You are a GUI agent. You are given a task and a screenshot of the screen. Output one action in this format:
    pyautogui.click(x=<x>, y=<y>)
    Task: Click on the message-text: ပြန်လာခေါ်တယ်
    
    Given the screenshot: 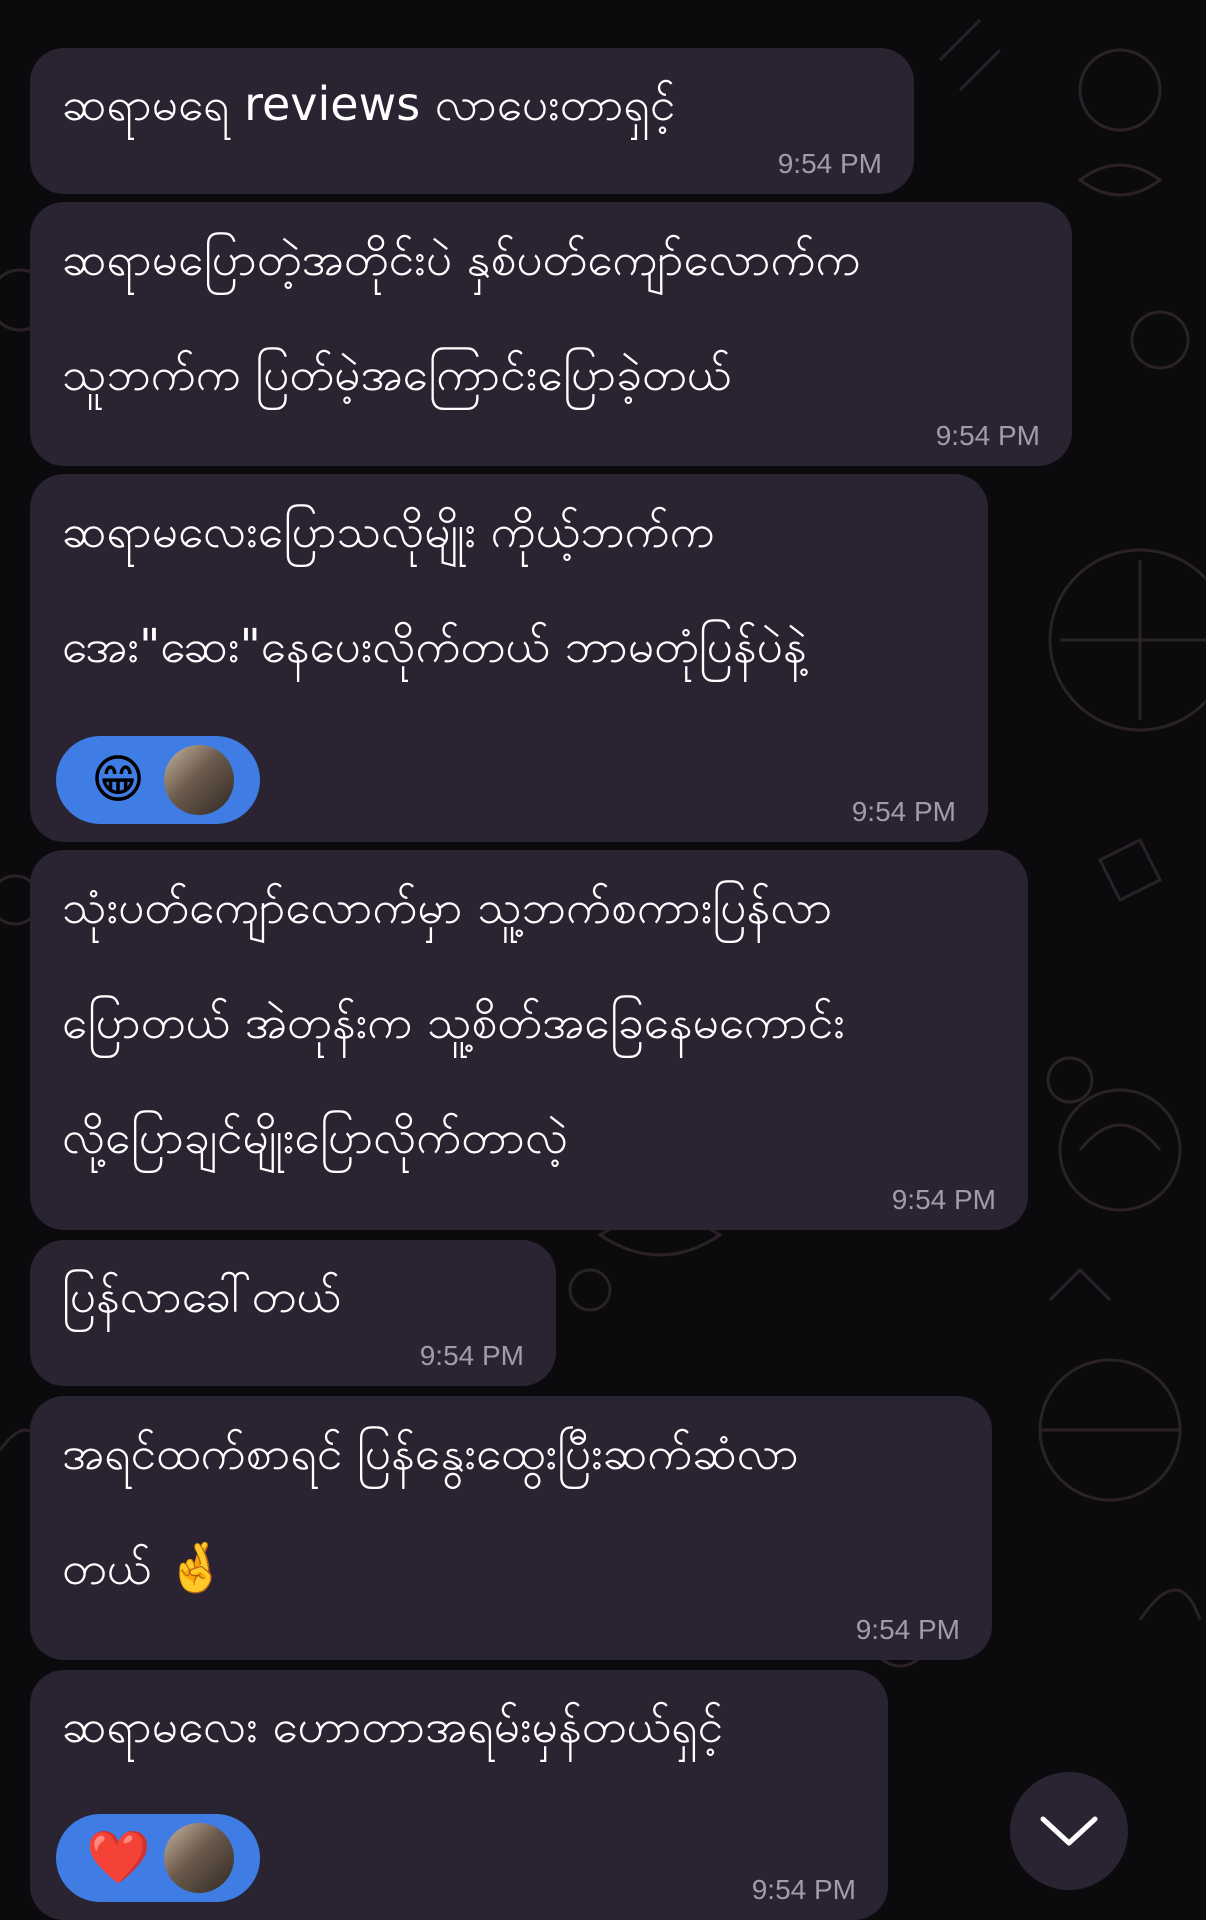 What is the action you would take?
    pyautogui.click(x=202, y=1296)
    